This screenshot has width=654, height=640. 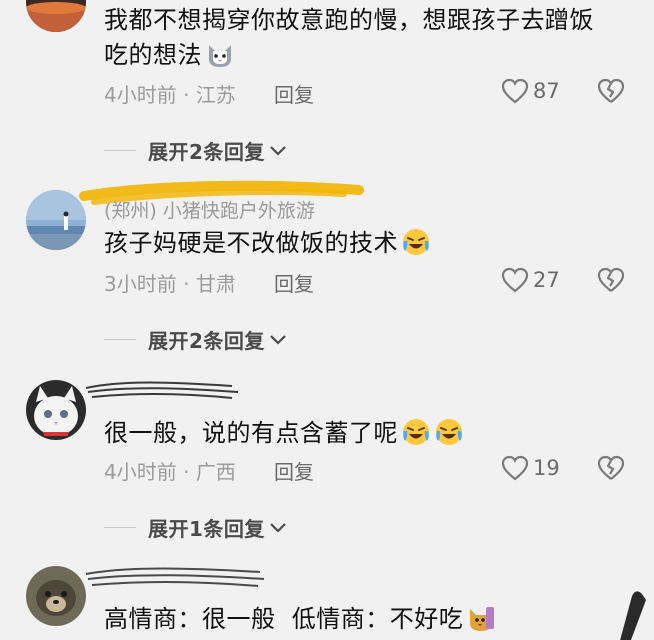 I want to click on comment-text: 很一般，说的有点含蓄了呢, so click(x=251, y=433).